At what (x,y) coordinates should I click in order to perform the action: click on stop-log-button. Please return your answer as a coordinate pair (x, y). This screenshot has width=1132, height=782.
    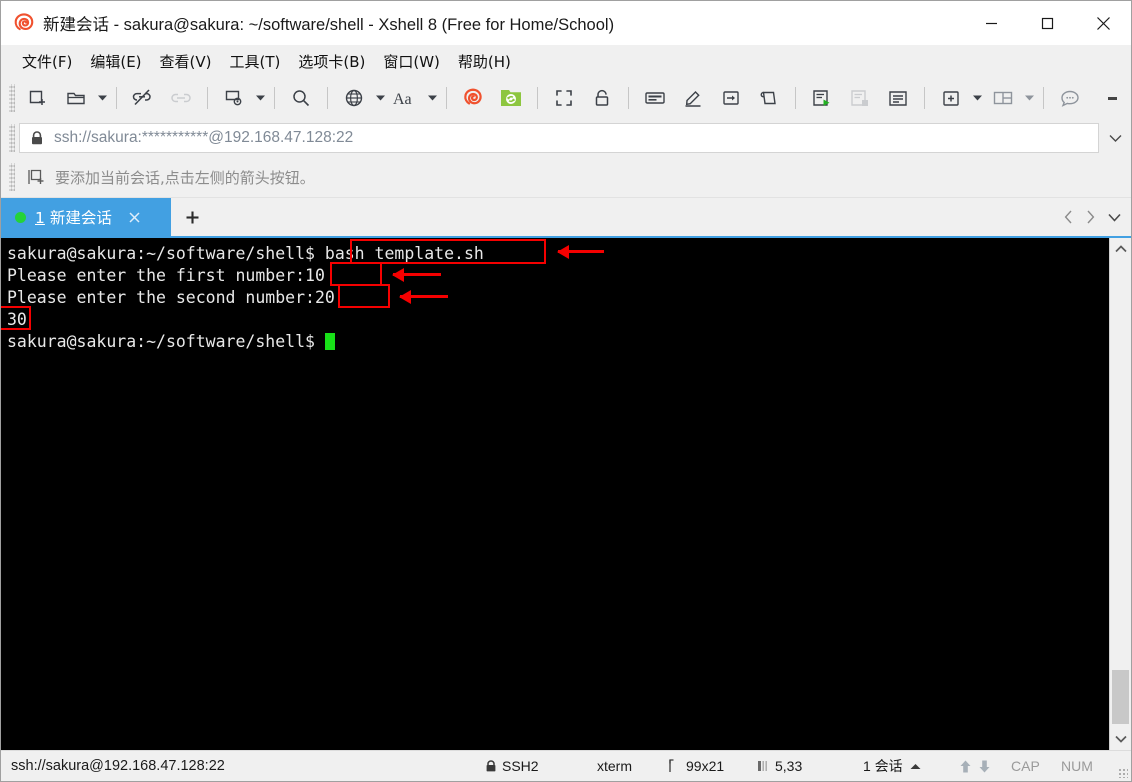
    Looking at the image, I should click on (860, 98).